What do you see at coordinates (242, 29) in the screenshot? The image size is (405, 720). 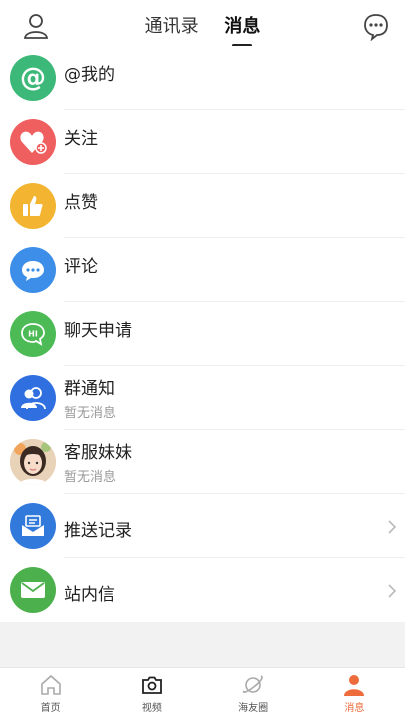 I see `tab-messages: 消息` at bounding box center [242, 29].